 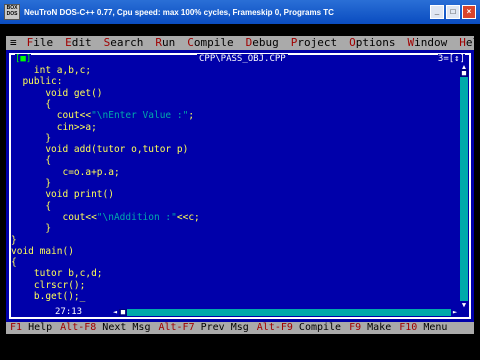 I want to click on code-line: cin>>a;, so click(x=54, y=127).